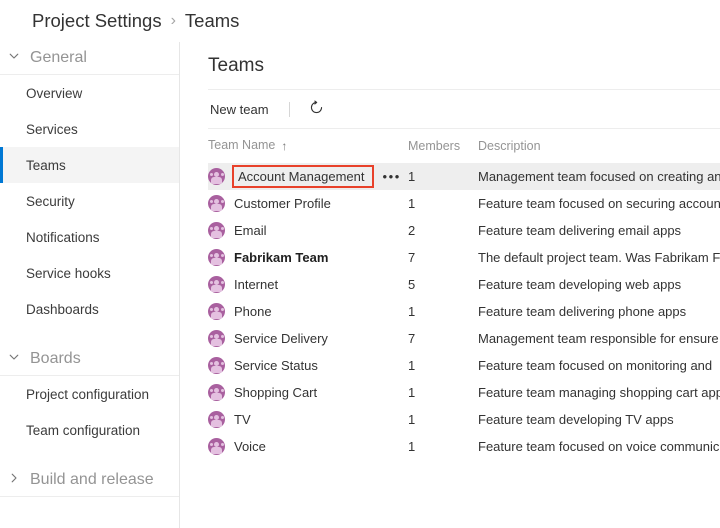 Image resolution: width=720 pixels, height=528 pixels. Describe the element at coordinates (236, 65) in the screenshot. I see `page-title: Teams` at that location.